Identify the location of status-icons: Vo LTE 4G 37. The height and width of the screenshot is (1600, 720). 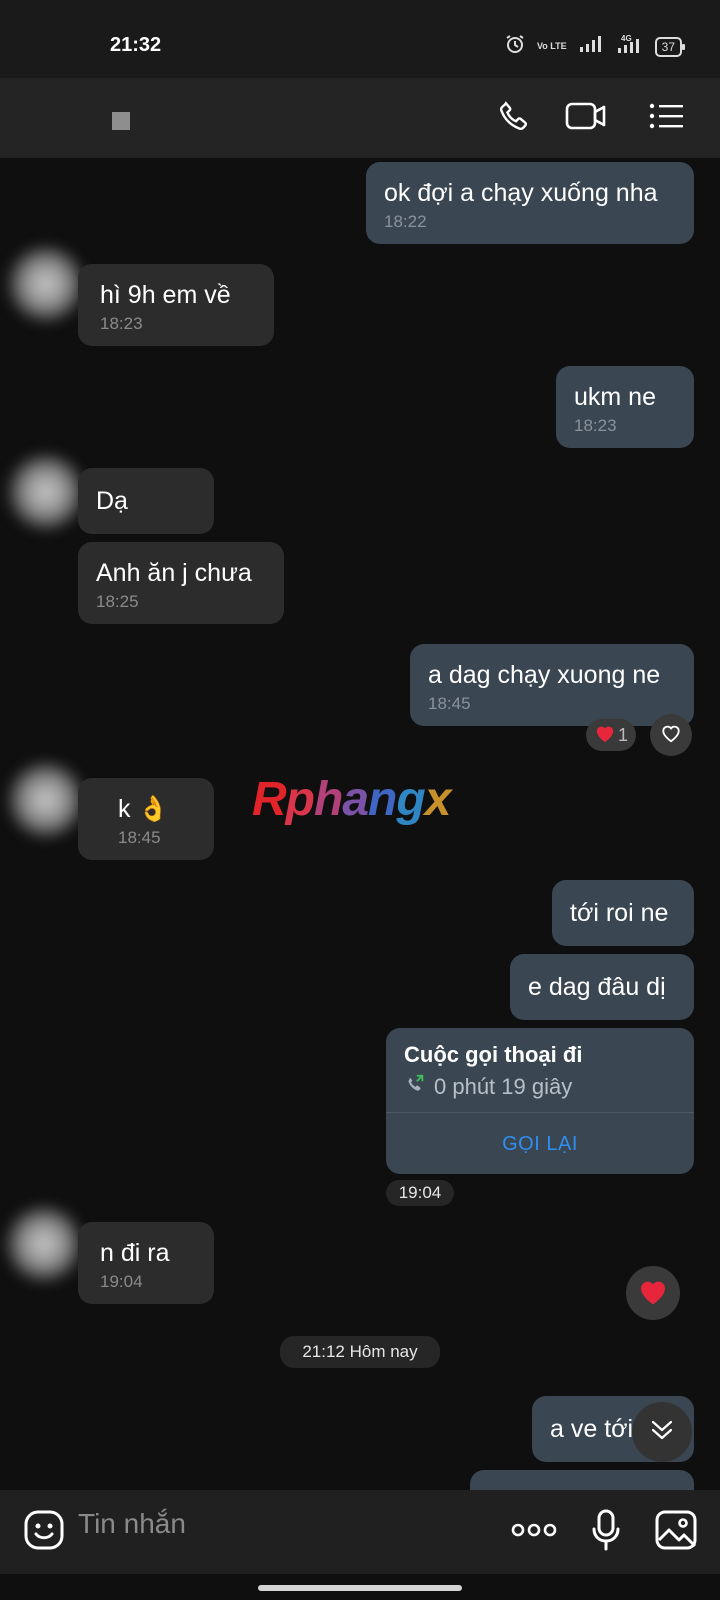
(595, 46).